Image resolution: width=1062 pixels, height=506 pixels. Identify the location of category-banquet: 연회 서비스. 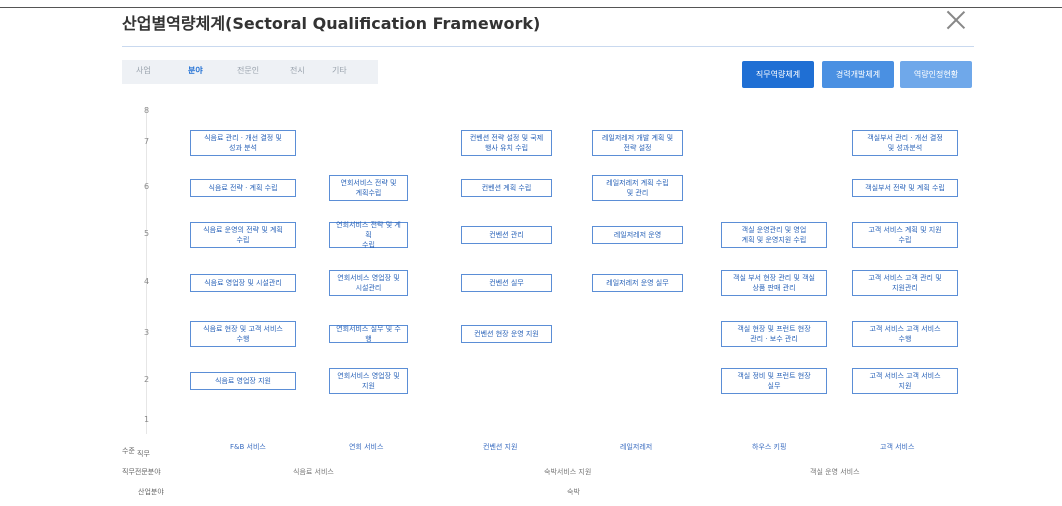
(366, 447).